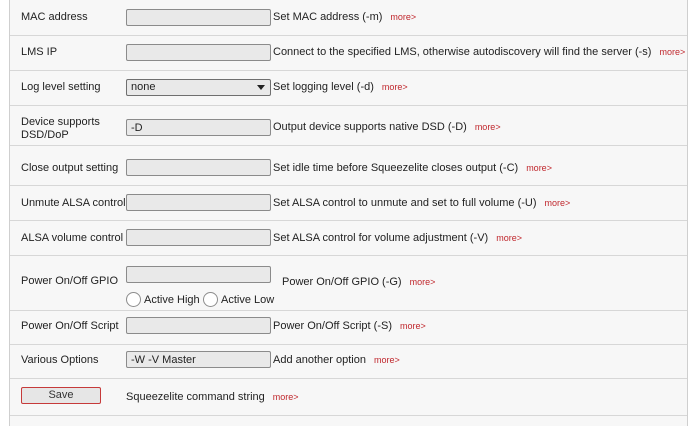  I want to click on power-script-more-link: more>, so click(413, 326).